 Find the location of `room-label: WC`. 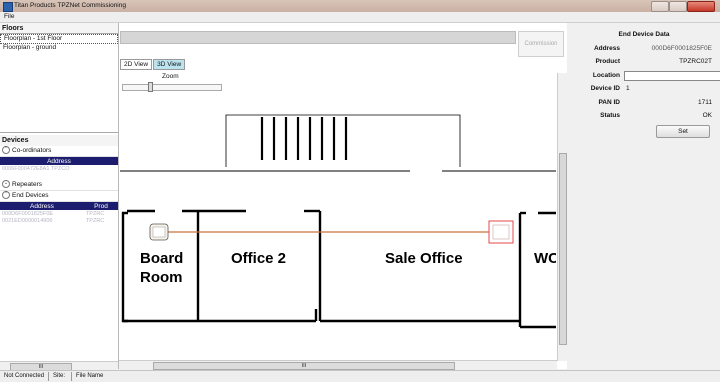

room-label: WC is located at coordinates (545, 258).